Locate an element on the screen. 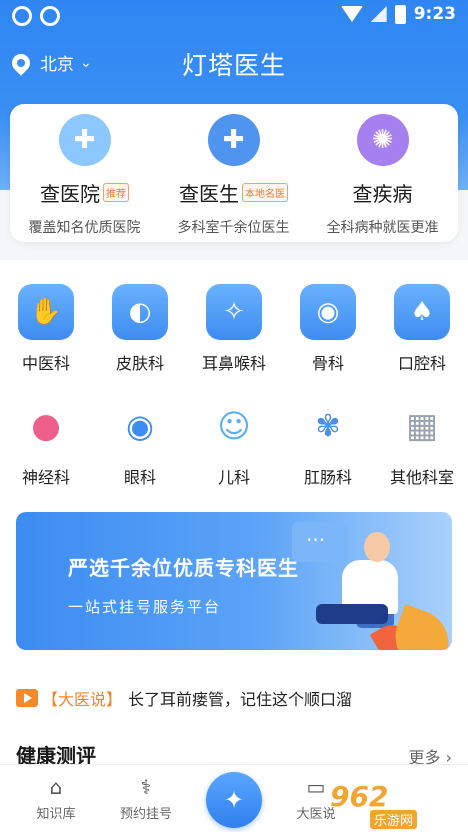  grid-icon: ▦ is located at coordinates (422, 426).